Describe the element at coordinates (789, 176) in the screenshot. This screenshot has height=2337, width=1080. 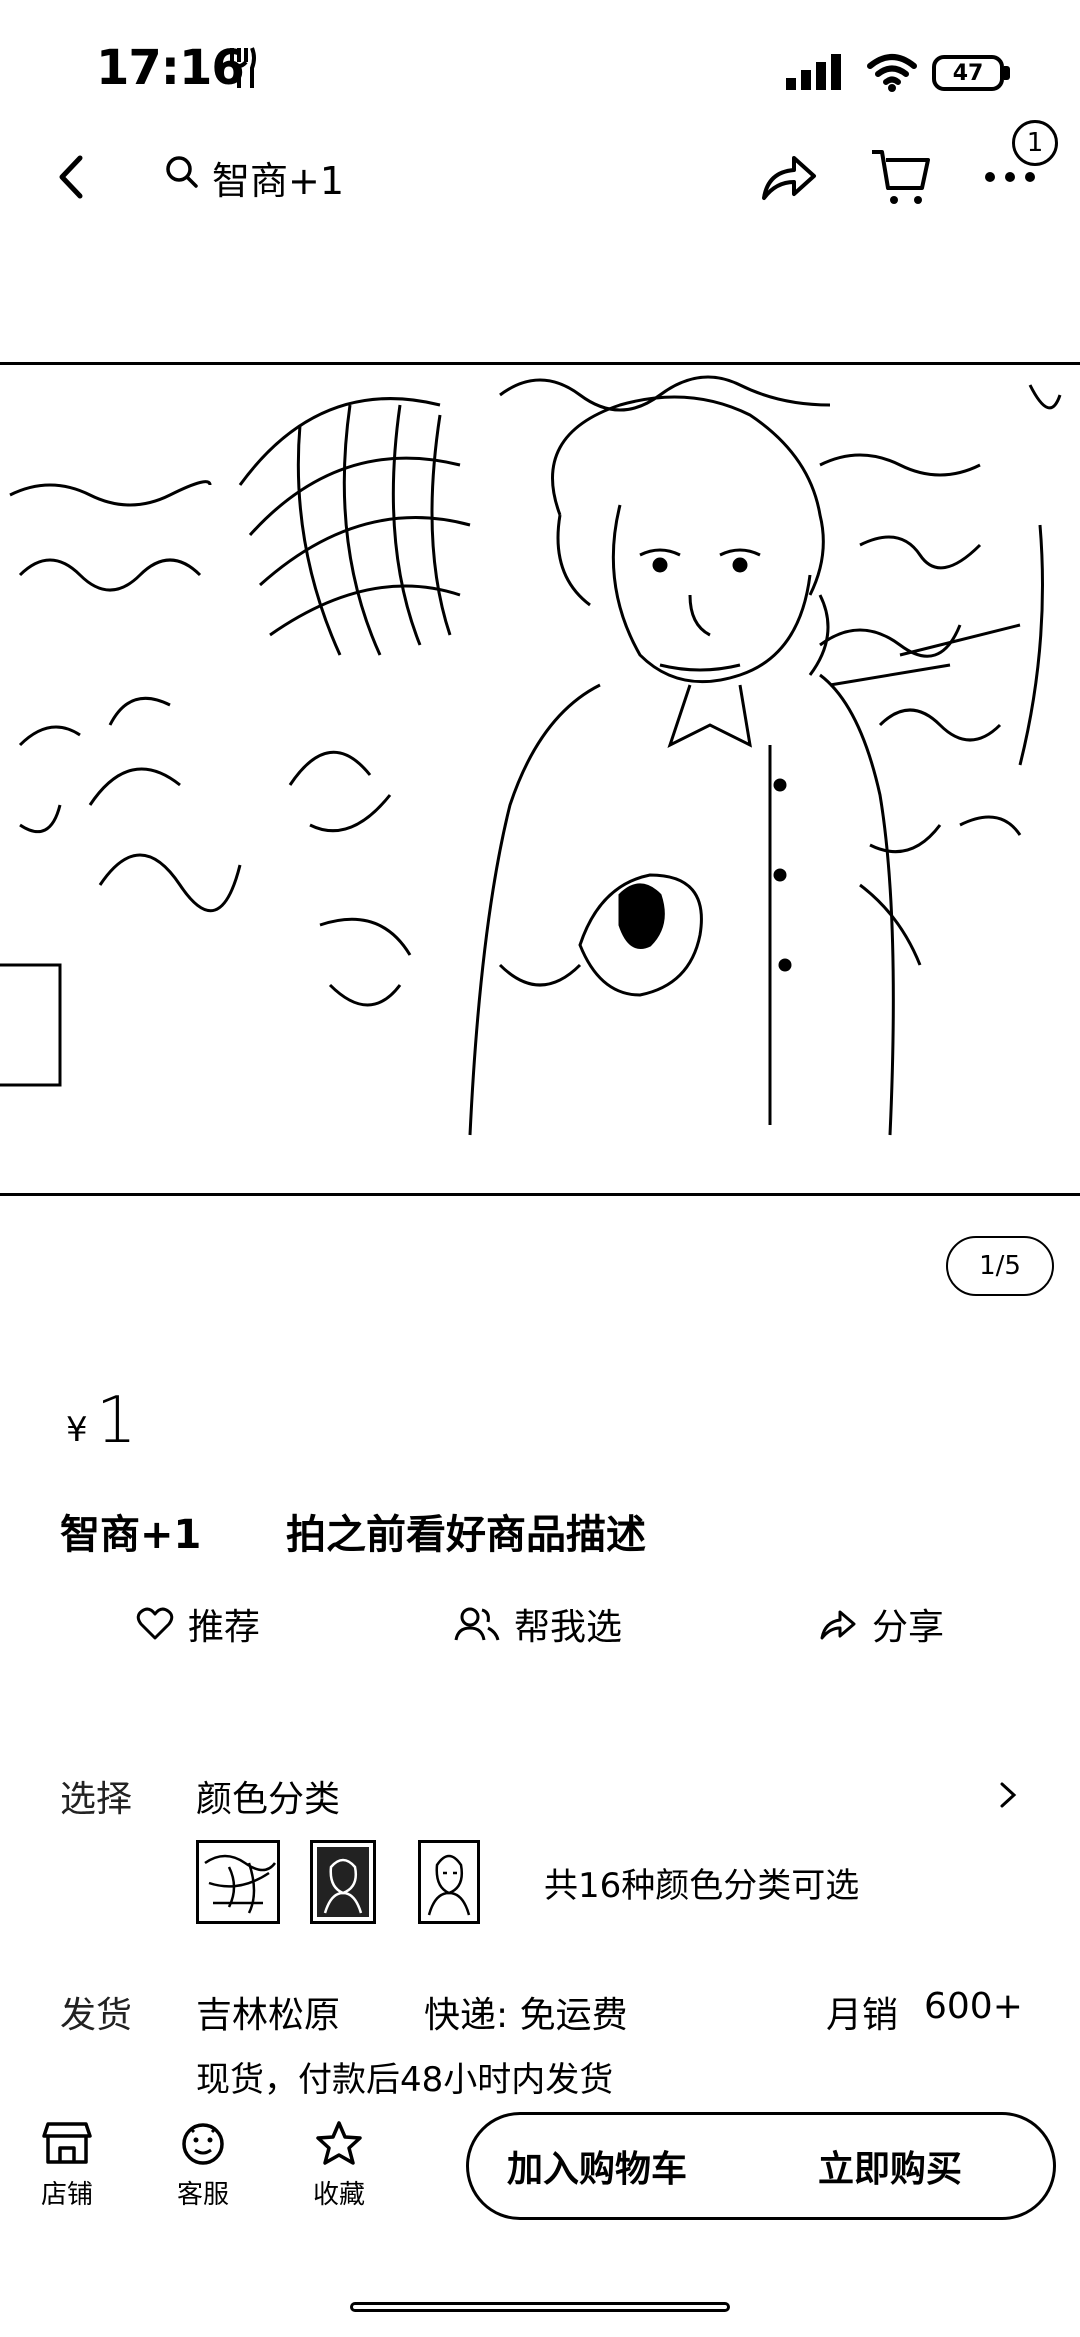
I see `share-icon` at that location.